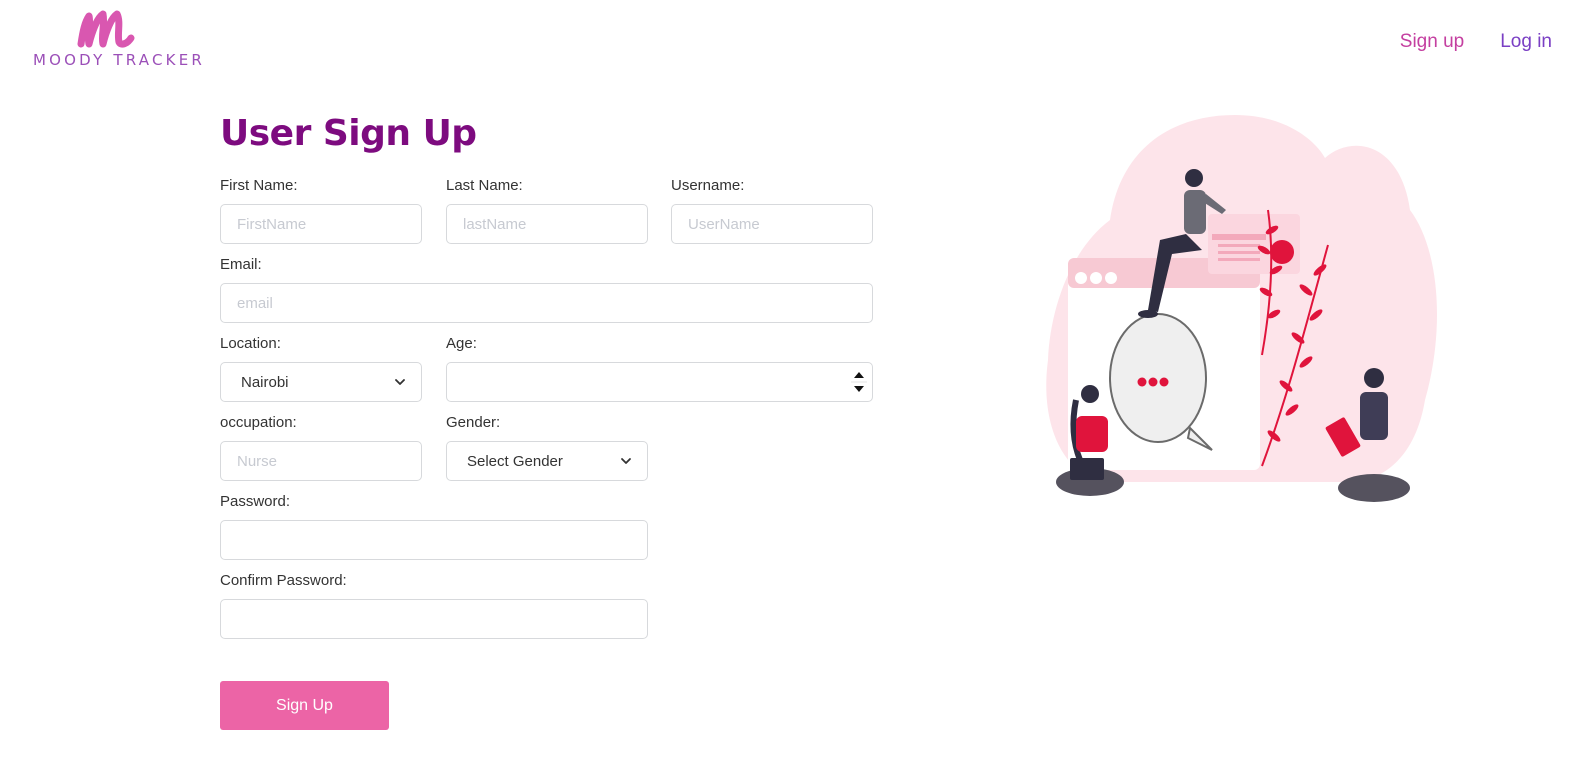  Describe the element at coordinates (304, 705) in the screenshot. I see `signup-submit-button: Sign Up` at that location.